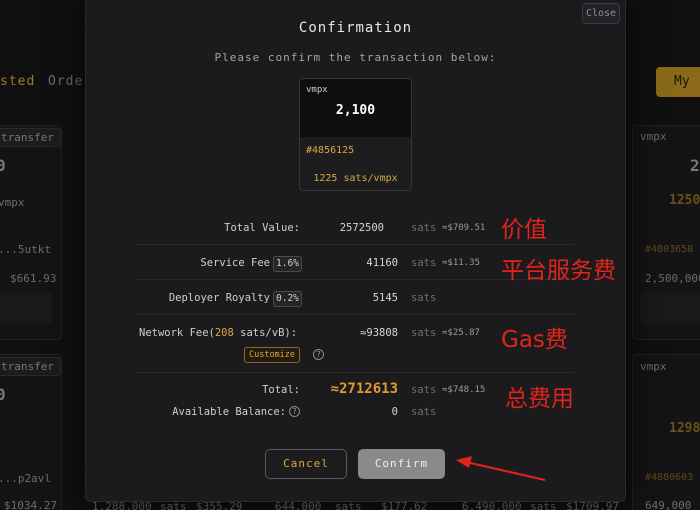 The image size is (700, 510). Describe the element at coordinates (501, 468) in the screenshot. I see `arrow-annotation-icon` at that location.